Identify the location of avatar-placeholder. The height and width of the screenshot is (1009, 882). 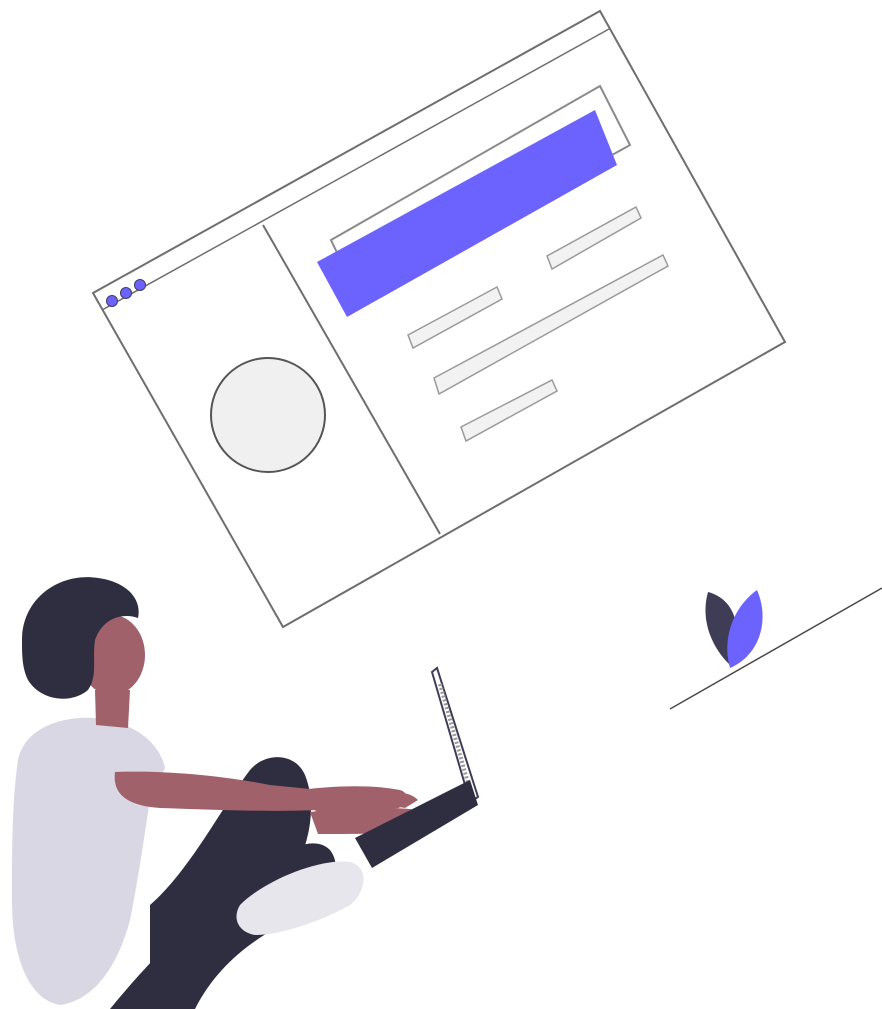
(268, 415).